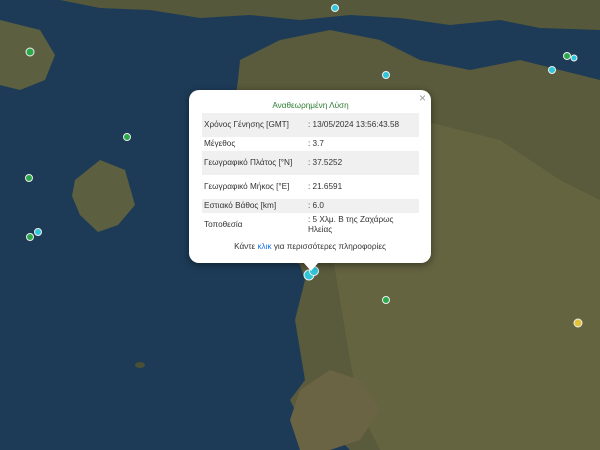 This screenshot has height=450, width=600. What do you see at coordinates (311, 266) in the screenshot?
I see `popup-pointer` at bounding box center [311, 266].